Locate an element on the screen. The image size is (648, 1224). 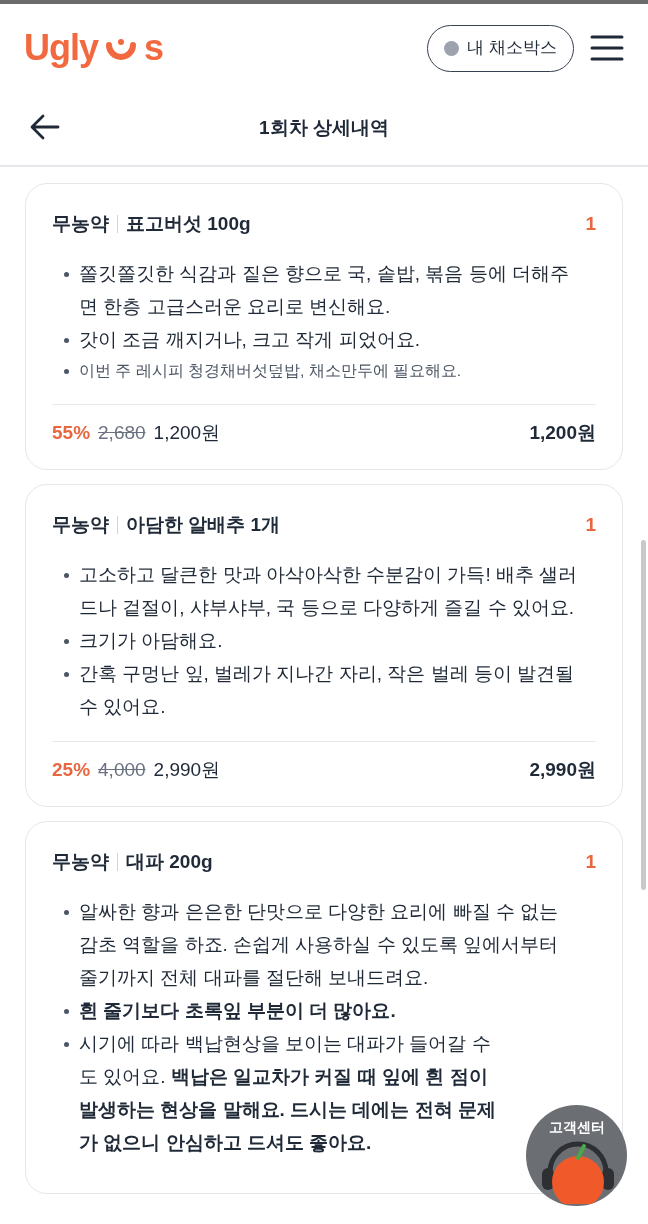
description-text: 흰 줄기보다 초록잎 부분이 더 많아요. is located at coordinates (237, 1010).